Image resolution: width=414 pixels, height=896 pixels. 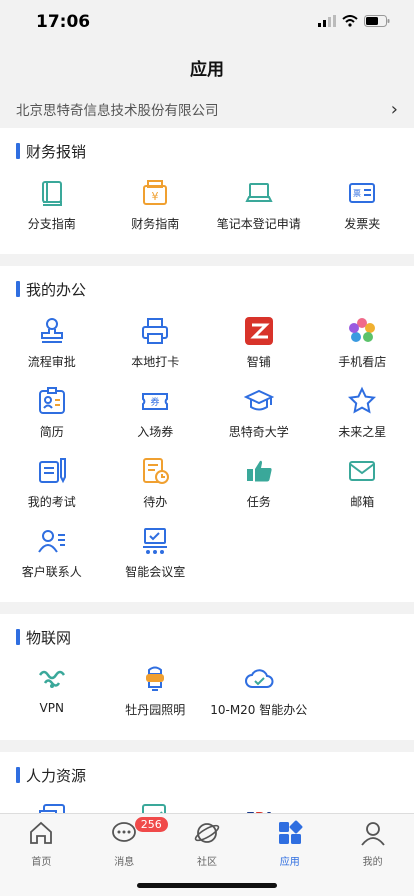 I want to click on app-label: 简历, so click(x=51, y=432).